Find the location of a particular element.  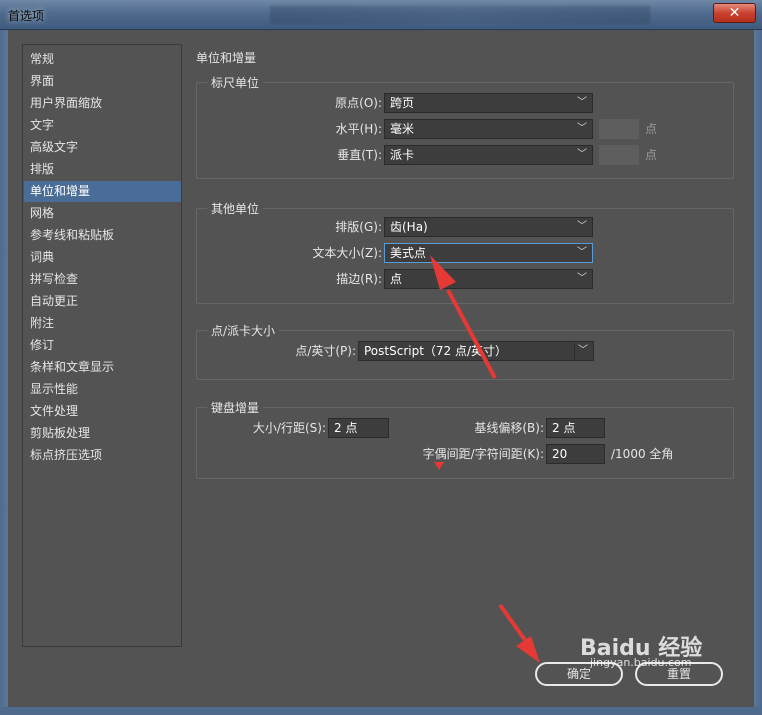

annotation-arrows is located at coordinates (485, 459).